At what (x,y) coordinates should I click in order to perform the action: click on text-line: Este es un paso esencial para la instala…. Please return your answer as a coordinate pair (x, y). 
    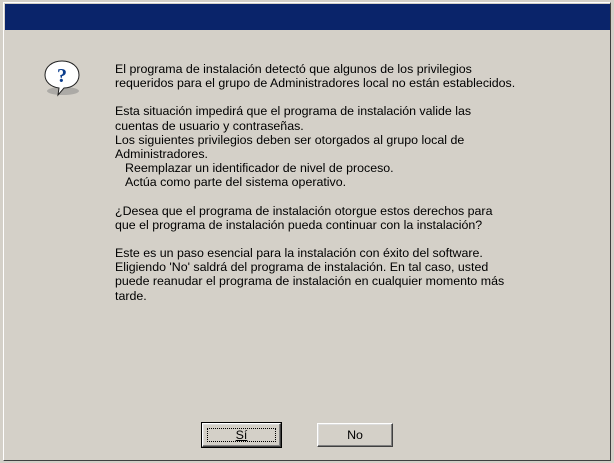
    Looking at the image, I should click on (299, 253).